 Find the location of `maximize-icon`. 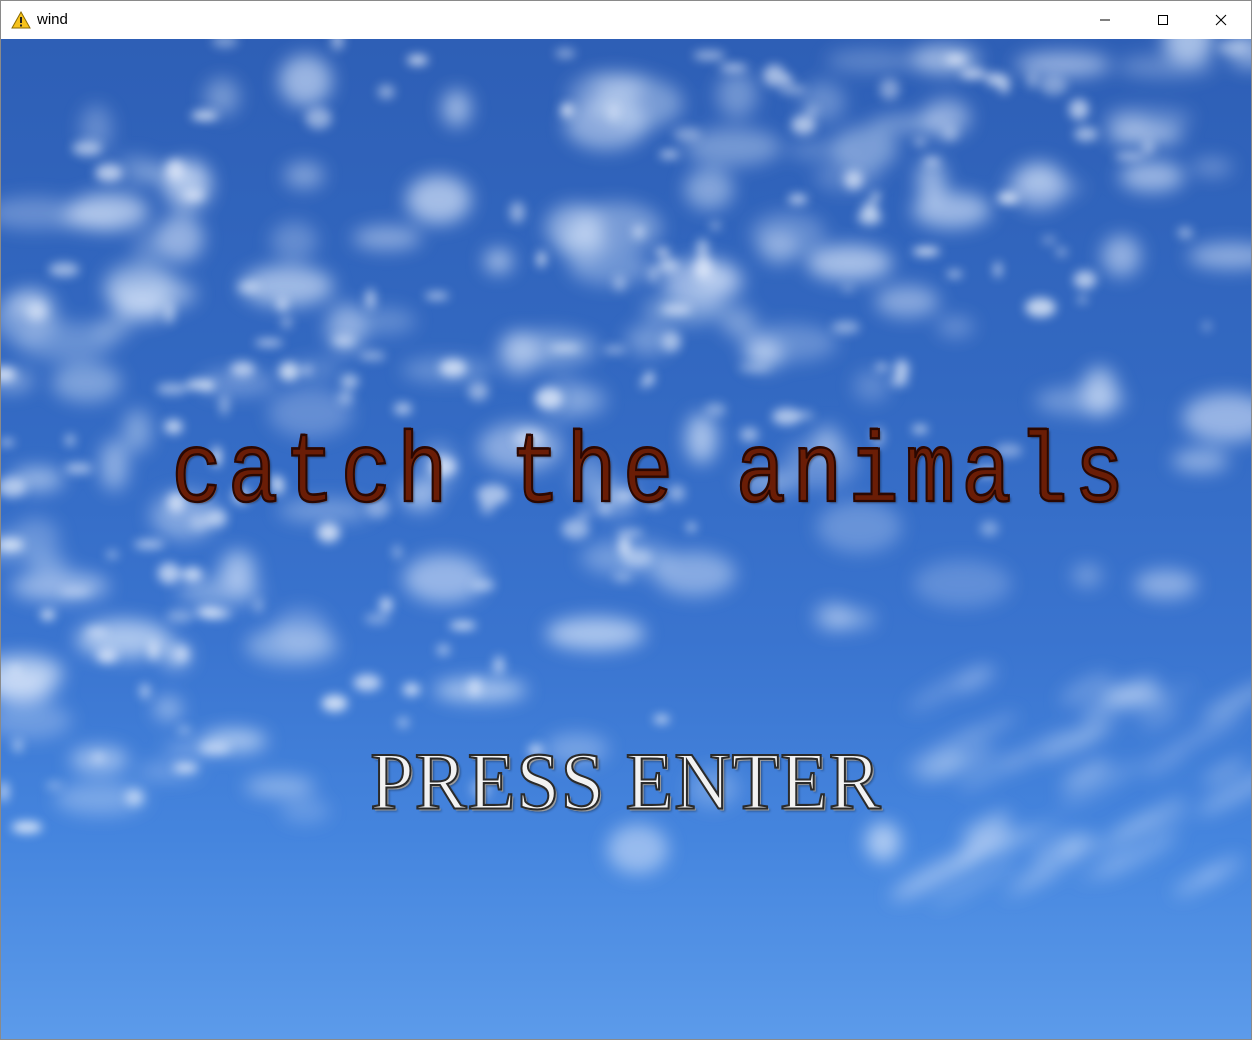

maximize-icon is located at coordinates (1163, 20).